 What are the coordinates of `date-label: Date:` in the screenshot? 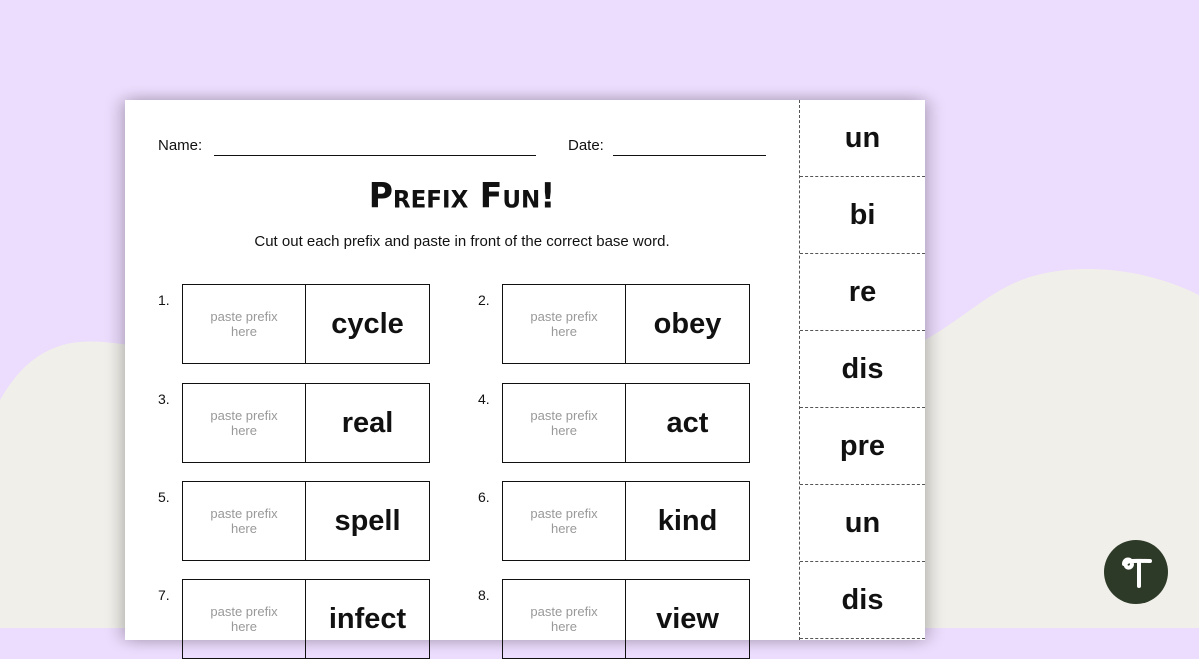 It's located at (586, 145).